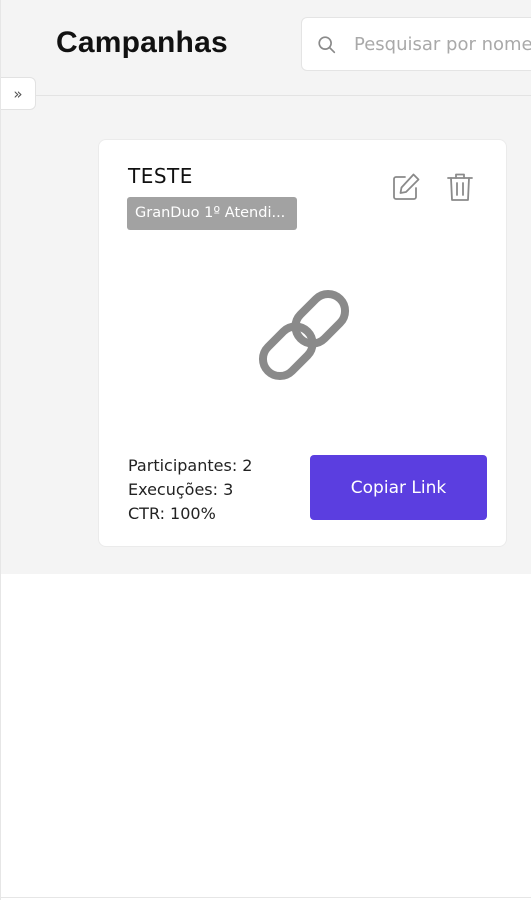 This screenshot has width=531, height=900. Describe the element at coordinates (181, 489) in the screenshot. I see `executions-count: Execuções: 3` at that location.